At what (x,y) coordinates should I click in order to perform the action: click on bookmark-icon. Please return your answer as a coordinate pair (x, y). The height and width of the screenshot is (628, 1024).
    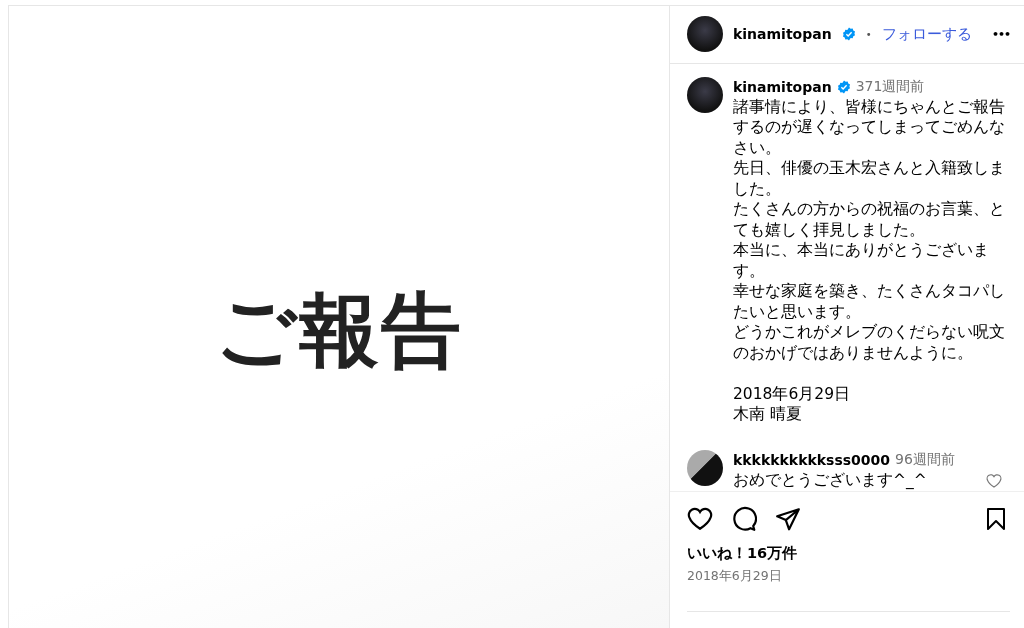
    Looking at the image, I should click on (996, 518).